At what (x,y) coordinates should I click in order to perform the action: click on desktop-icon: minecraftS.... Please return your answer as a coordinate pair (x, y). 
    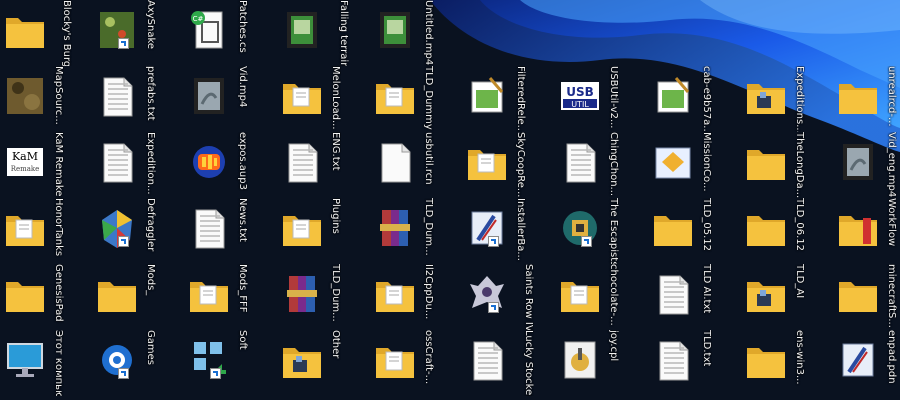
    Looking at the image, I should click on (866, 297).